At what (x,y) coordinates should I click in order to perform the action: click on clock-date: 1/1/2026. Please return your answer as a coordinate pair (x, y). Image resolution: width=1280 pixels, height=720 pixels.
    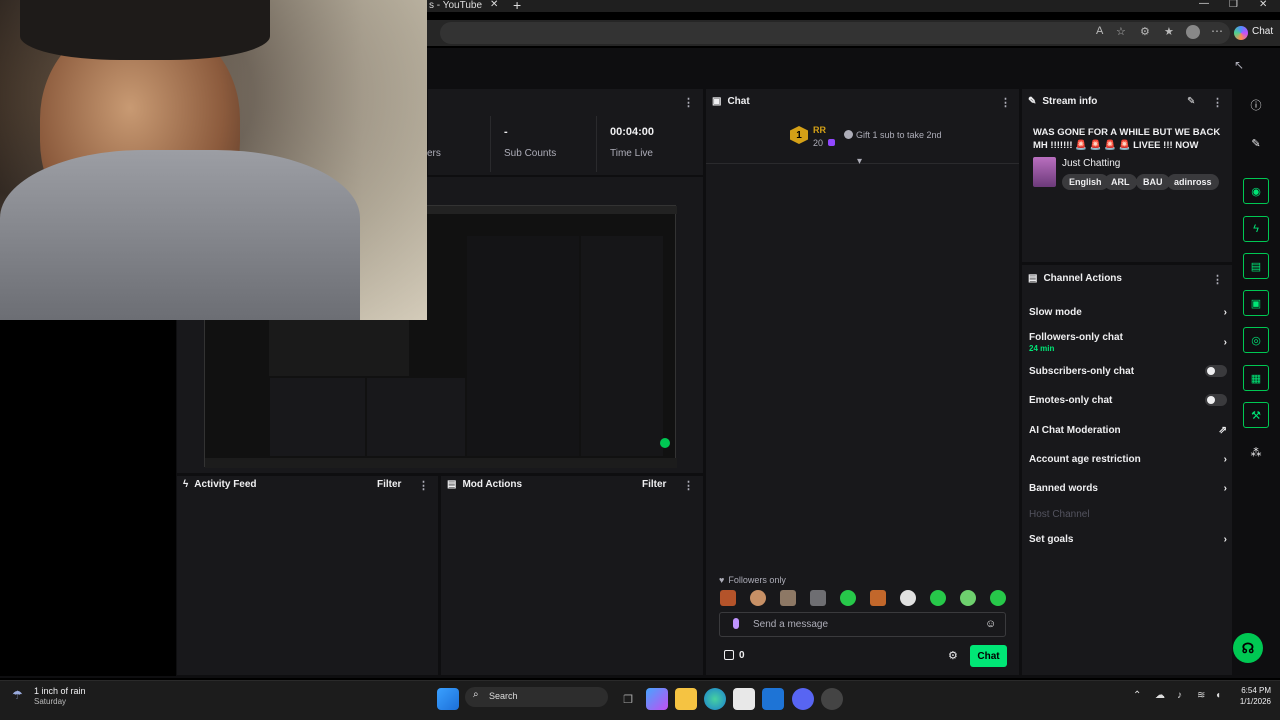
    Looking at the image, I should click on (1251, 701).